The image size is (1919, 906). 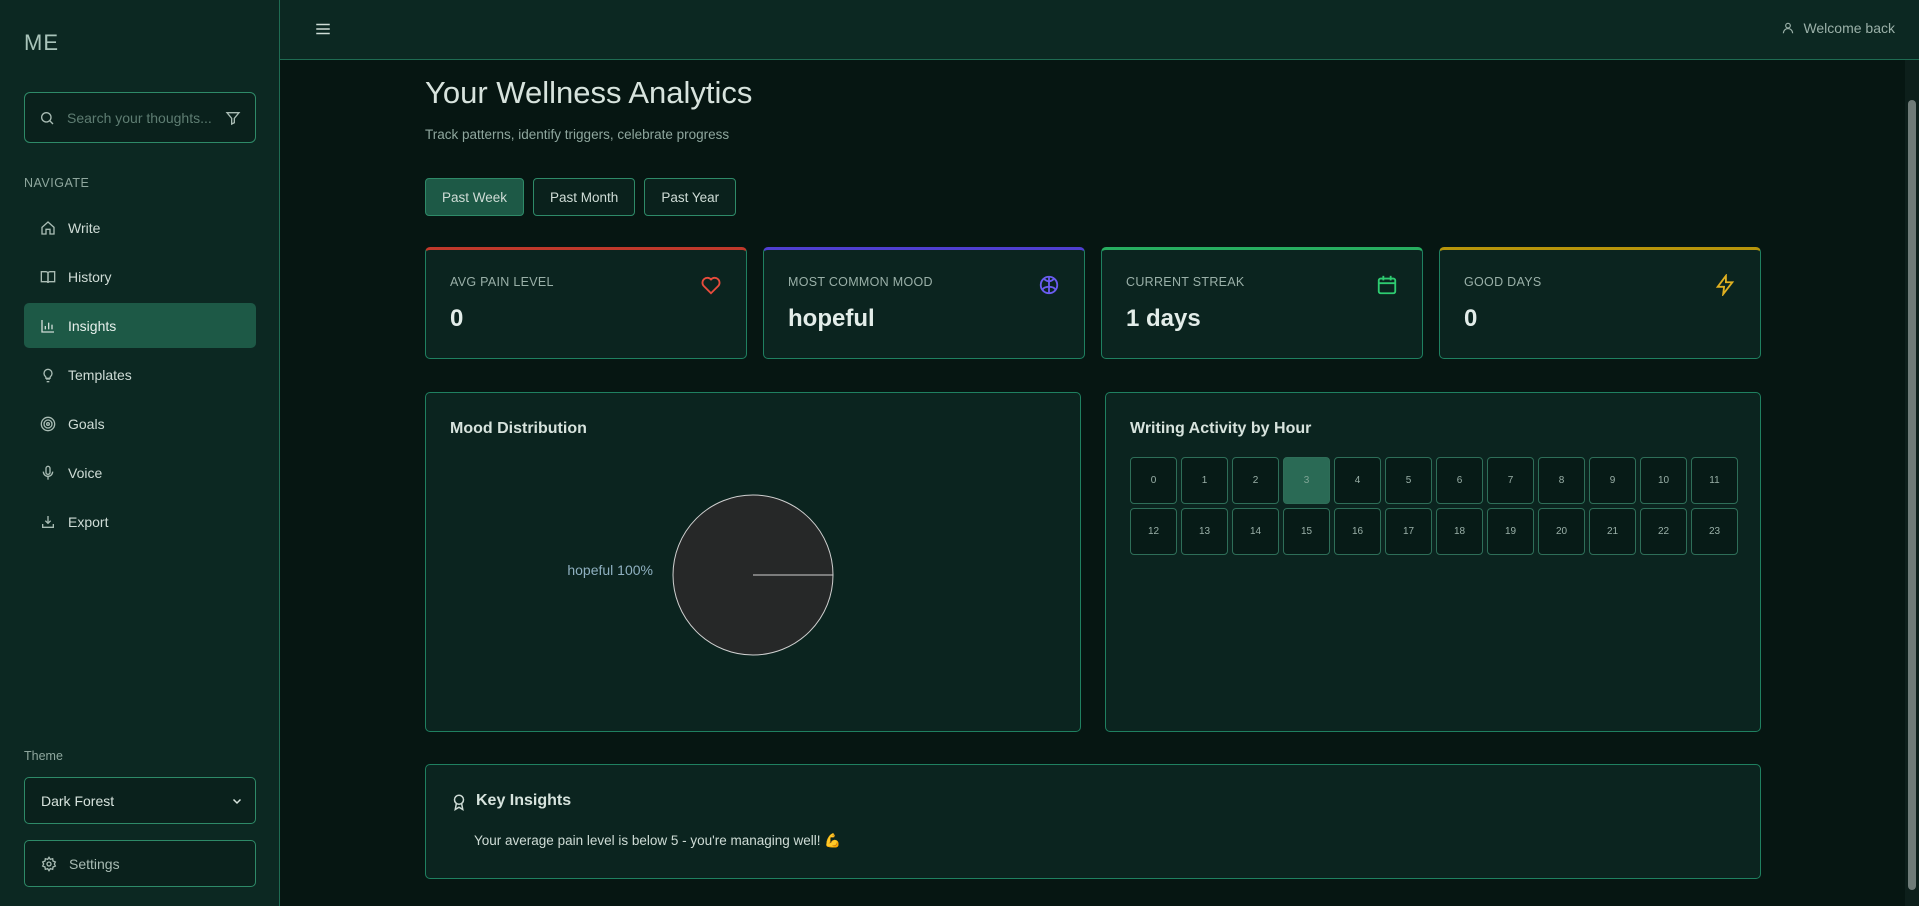 What do you see at coordinates (48, 521) in the screenshot?
I see `download-icon` at bounding box center [48, 521].